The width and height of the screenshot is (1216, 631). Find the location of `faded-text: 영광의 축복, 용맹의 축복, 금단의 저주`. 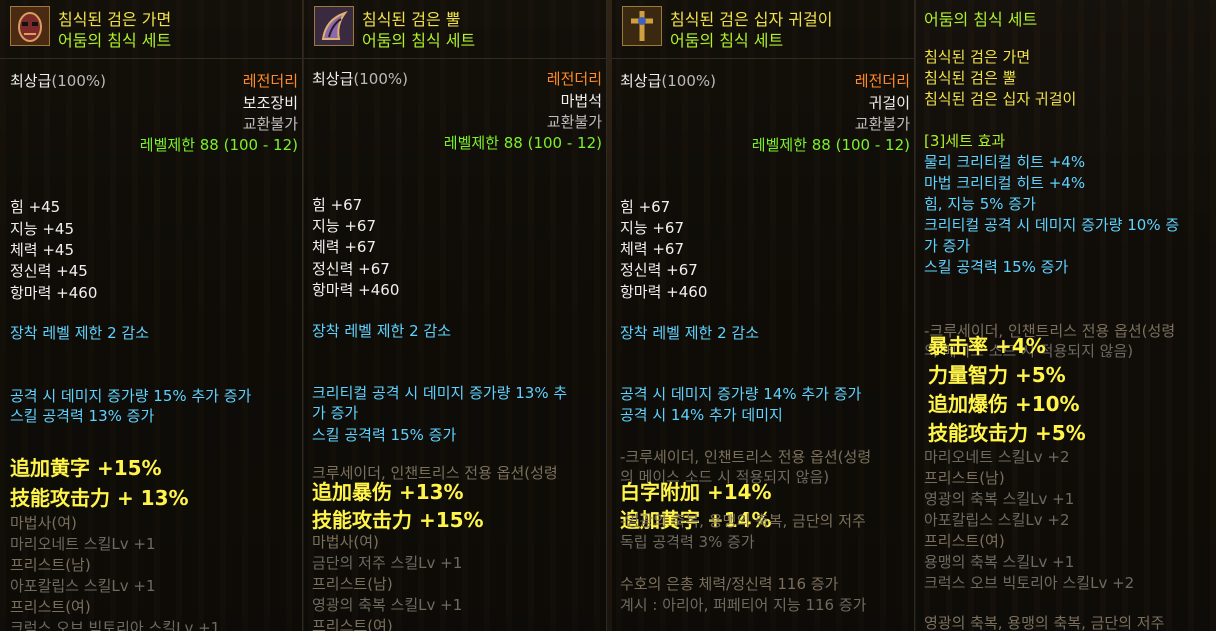

faded-text: 영광의 축복, 용맹의 축복, 금단의 저주 is located at coordinates (1044, 622).